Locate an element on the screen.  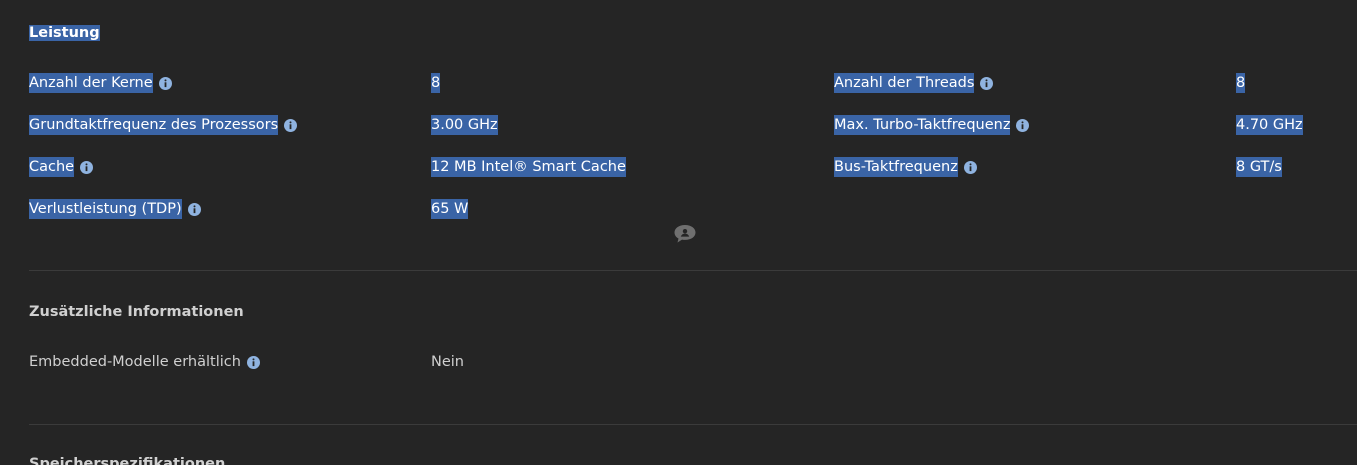
section-title-additional: Zusätzliche Informationen is located at coordinates (136, 312).